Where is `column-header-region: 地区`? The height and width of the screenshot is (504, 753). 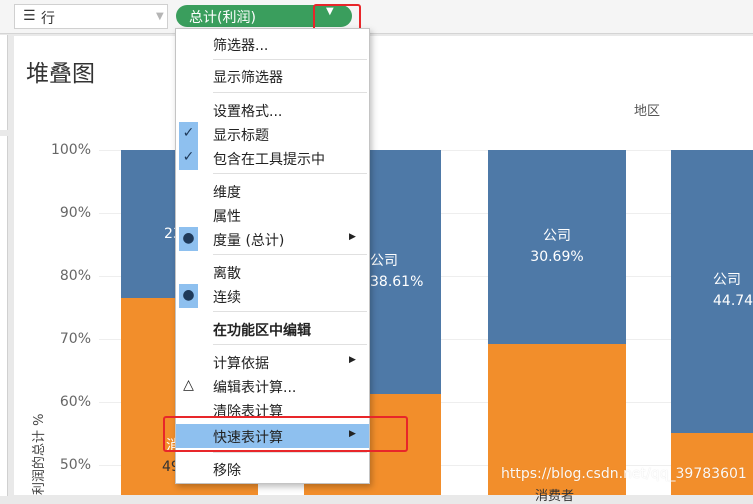
column-header-region: 地区 is located at coordinates (647, 111).